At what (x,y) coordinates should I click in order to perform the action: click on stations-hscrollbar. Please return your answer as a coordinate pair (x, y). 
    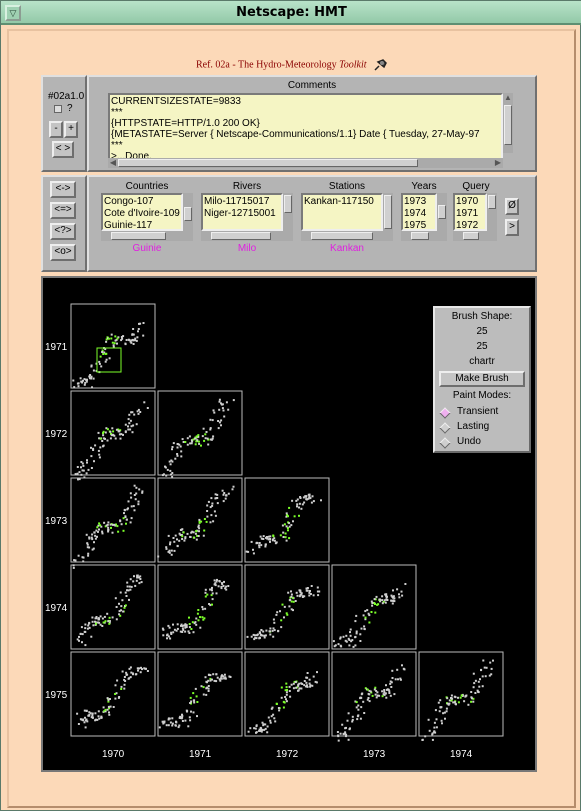
    Looking at the image, I should click on (347, 236).